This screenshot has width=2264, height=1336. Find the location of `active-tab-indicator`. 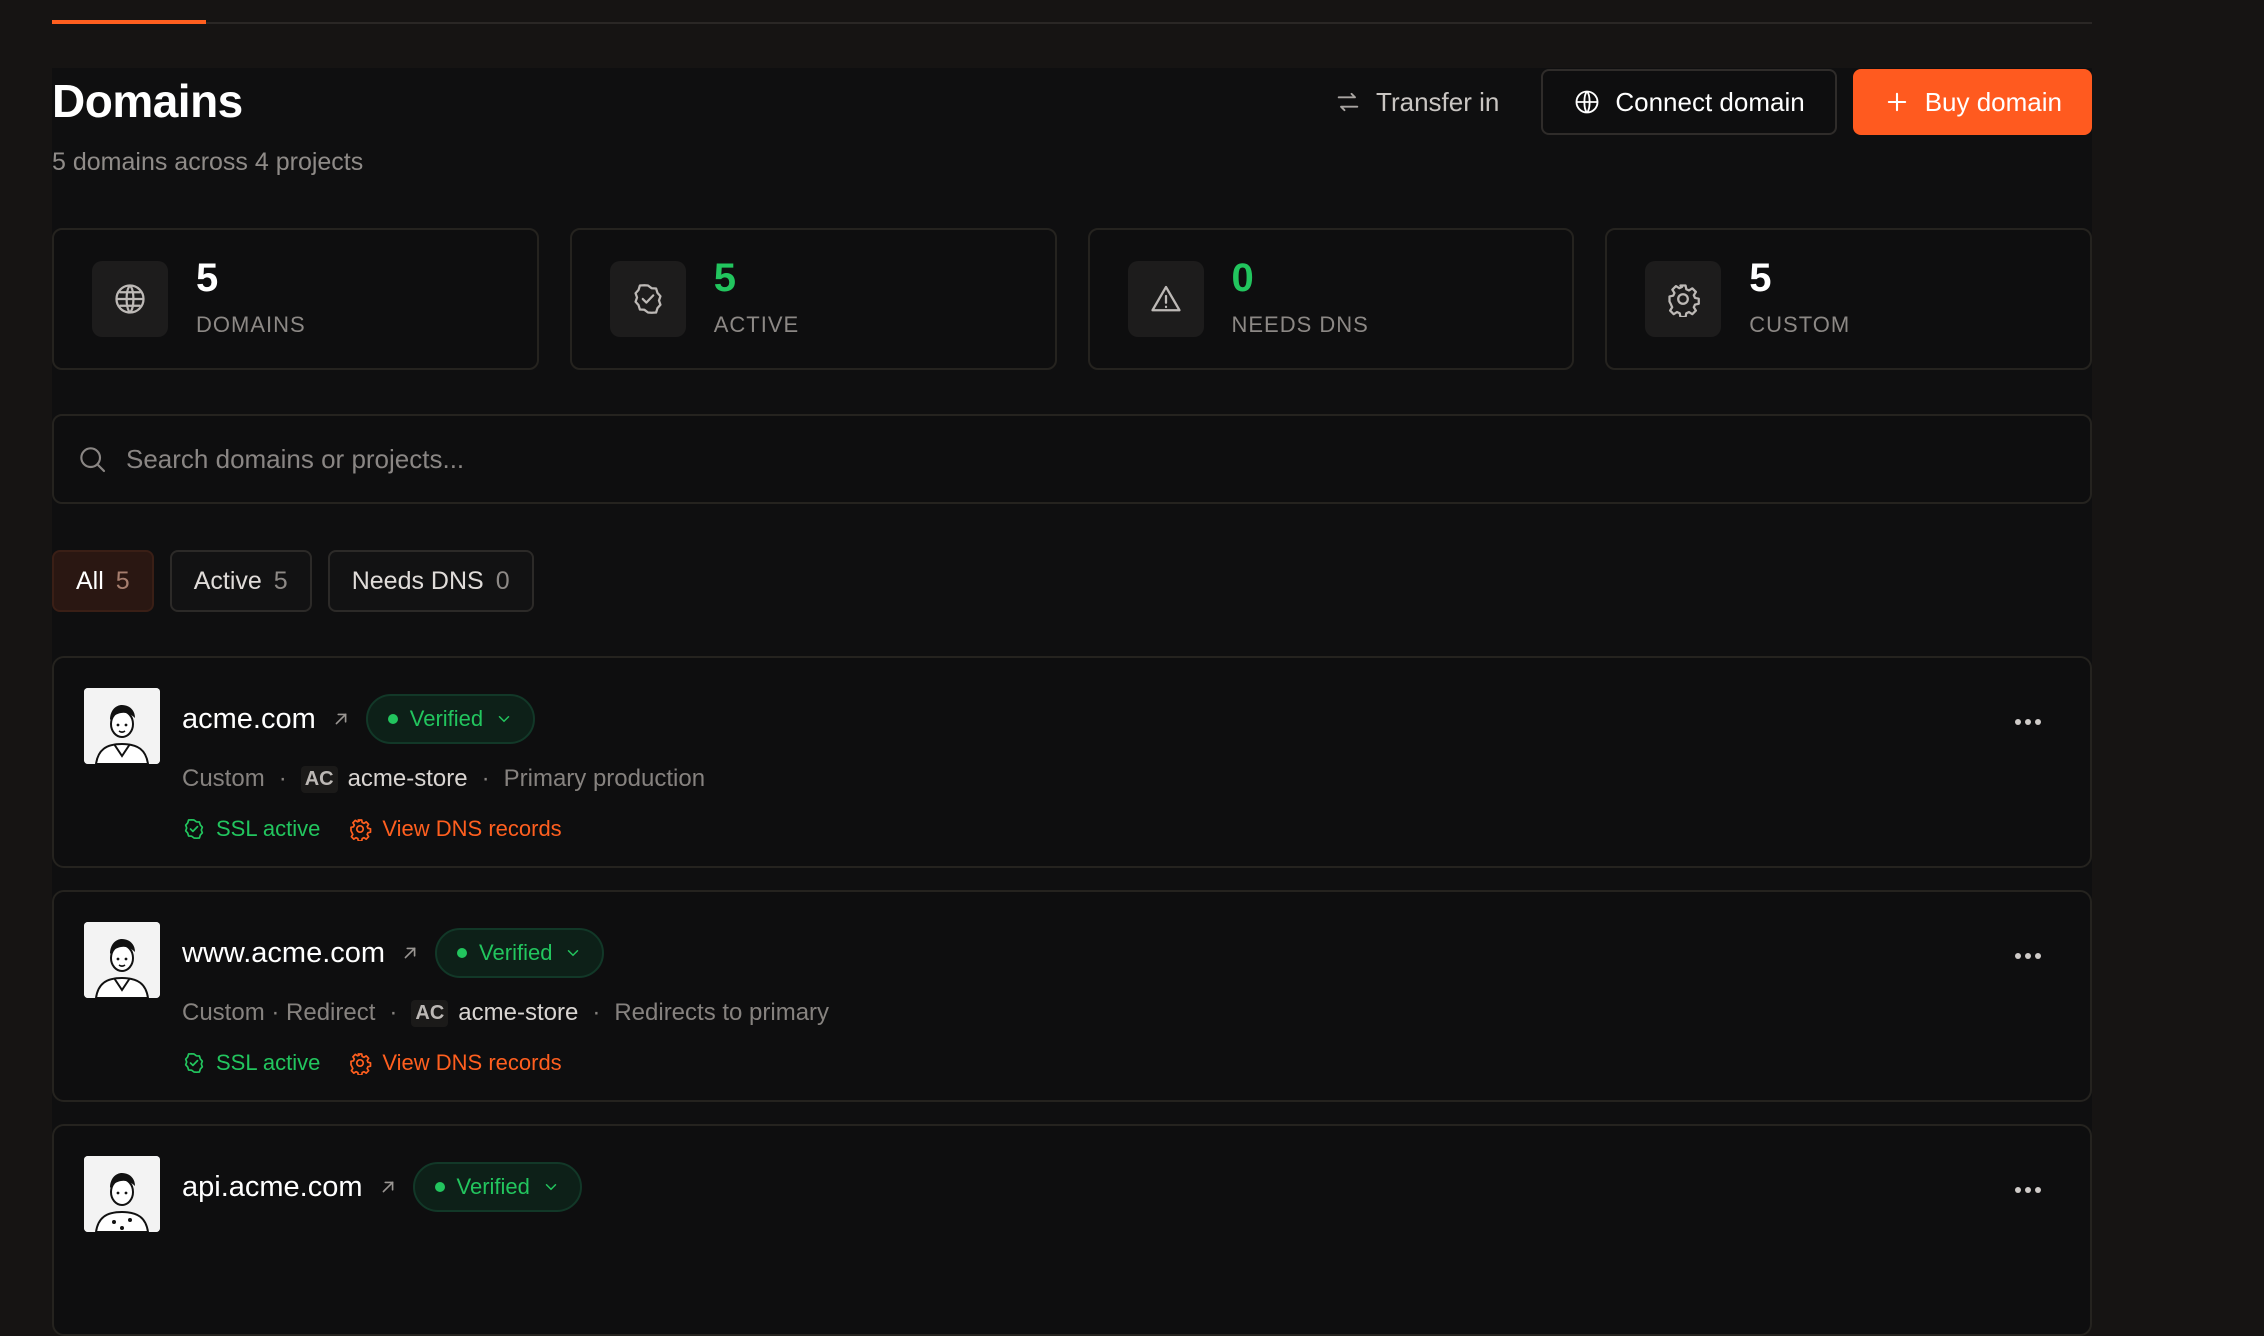

active-tab-indicator is located at coordinates (129, 22).